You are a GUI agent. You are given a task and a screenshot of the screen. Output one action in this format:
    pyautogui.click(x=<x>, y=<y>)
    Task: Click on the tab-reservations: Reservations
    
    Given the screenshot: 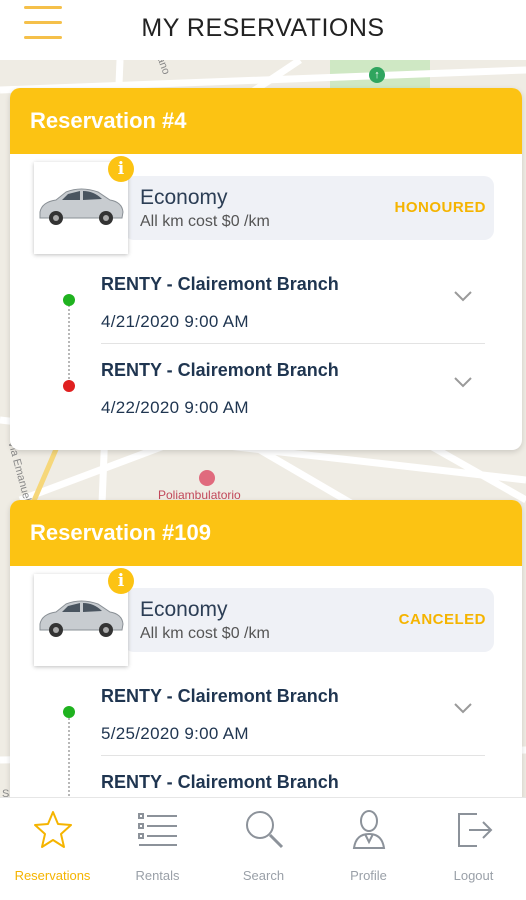 What is the action you would take?
    pyautogui.click(x=52, y=848)
    